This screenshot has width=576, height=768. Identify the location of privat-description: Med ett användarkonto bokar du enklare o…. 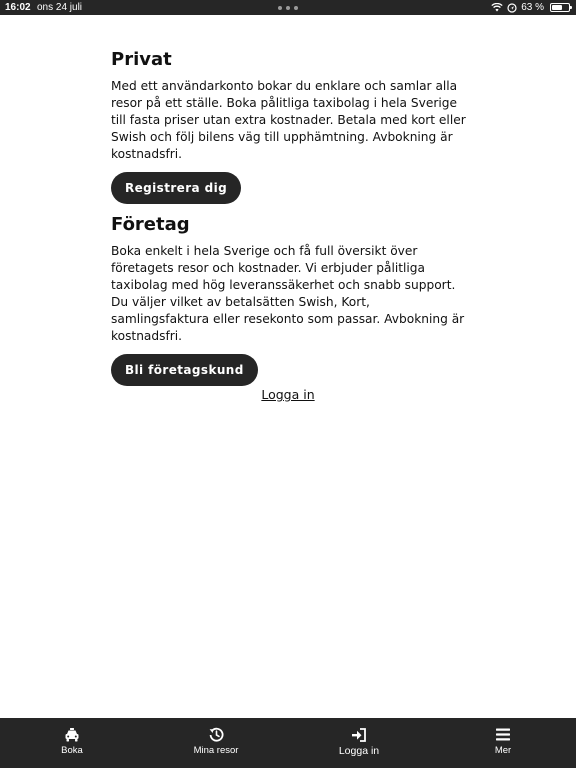
(288, 120).